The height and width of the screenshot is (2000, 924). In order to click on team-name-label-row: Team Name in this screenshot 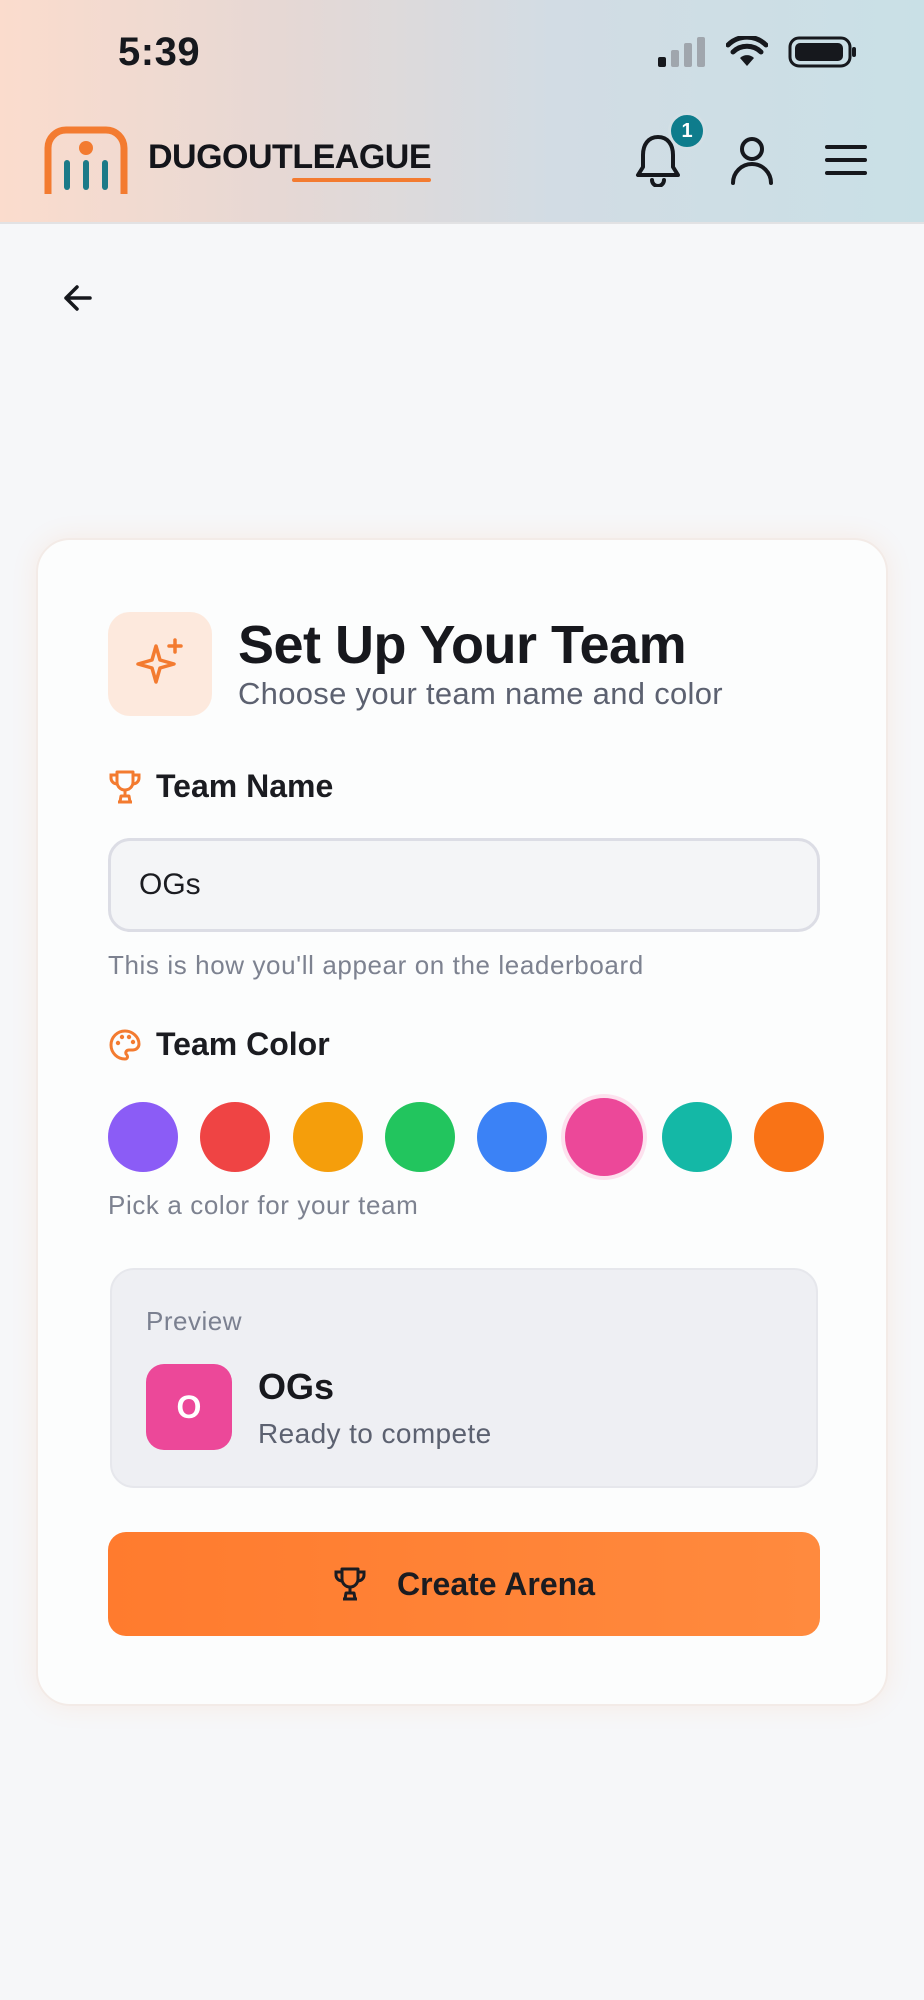, I will do `click(220, 786)`.